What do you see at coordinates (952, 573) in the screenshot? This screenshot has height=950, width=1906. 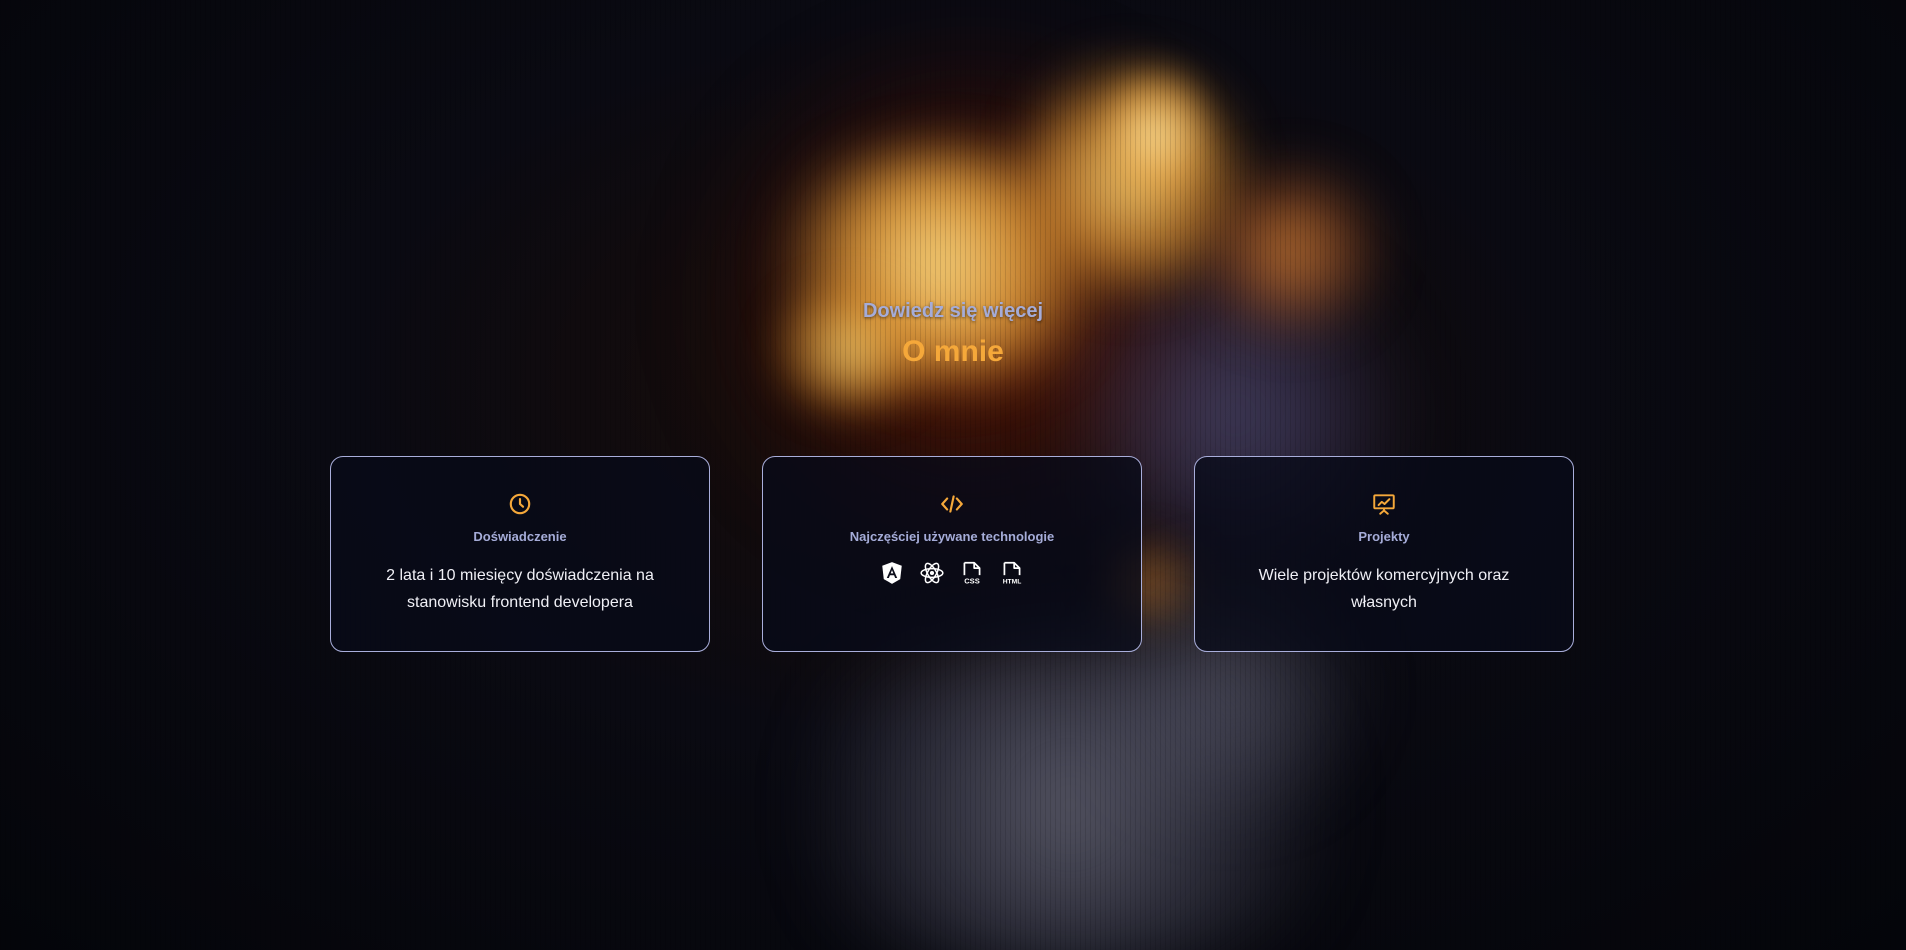 I see `technologies-icons: CSS HTML` at bounding box center [952, 573].